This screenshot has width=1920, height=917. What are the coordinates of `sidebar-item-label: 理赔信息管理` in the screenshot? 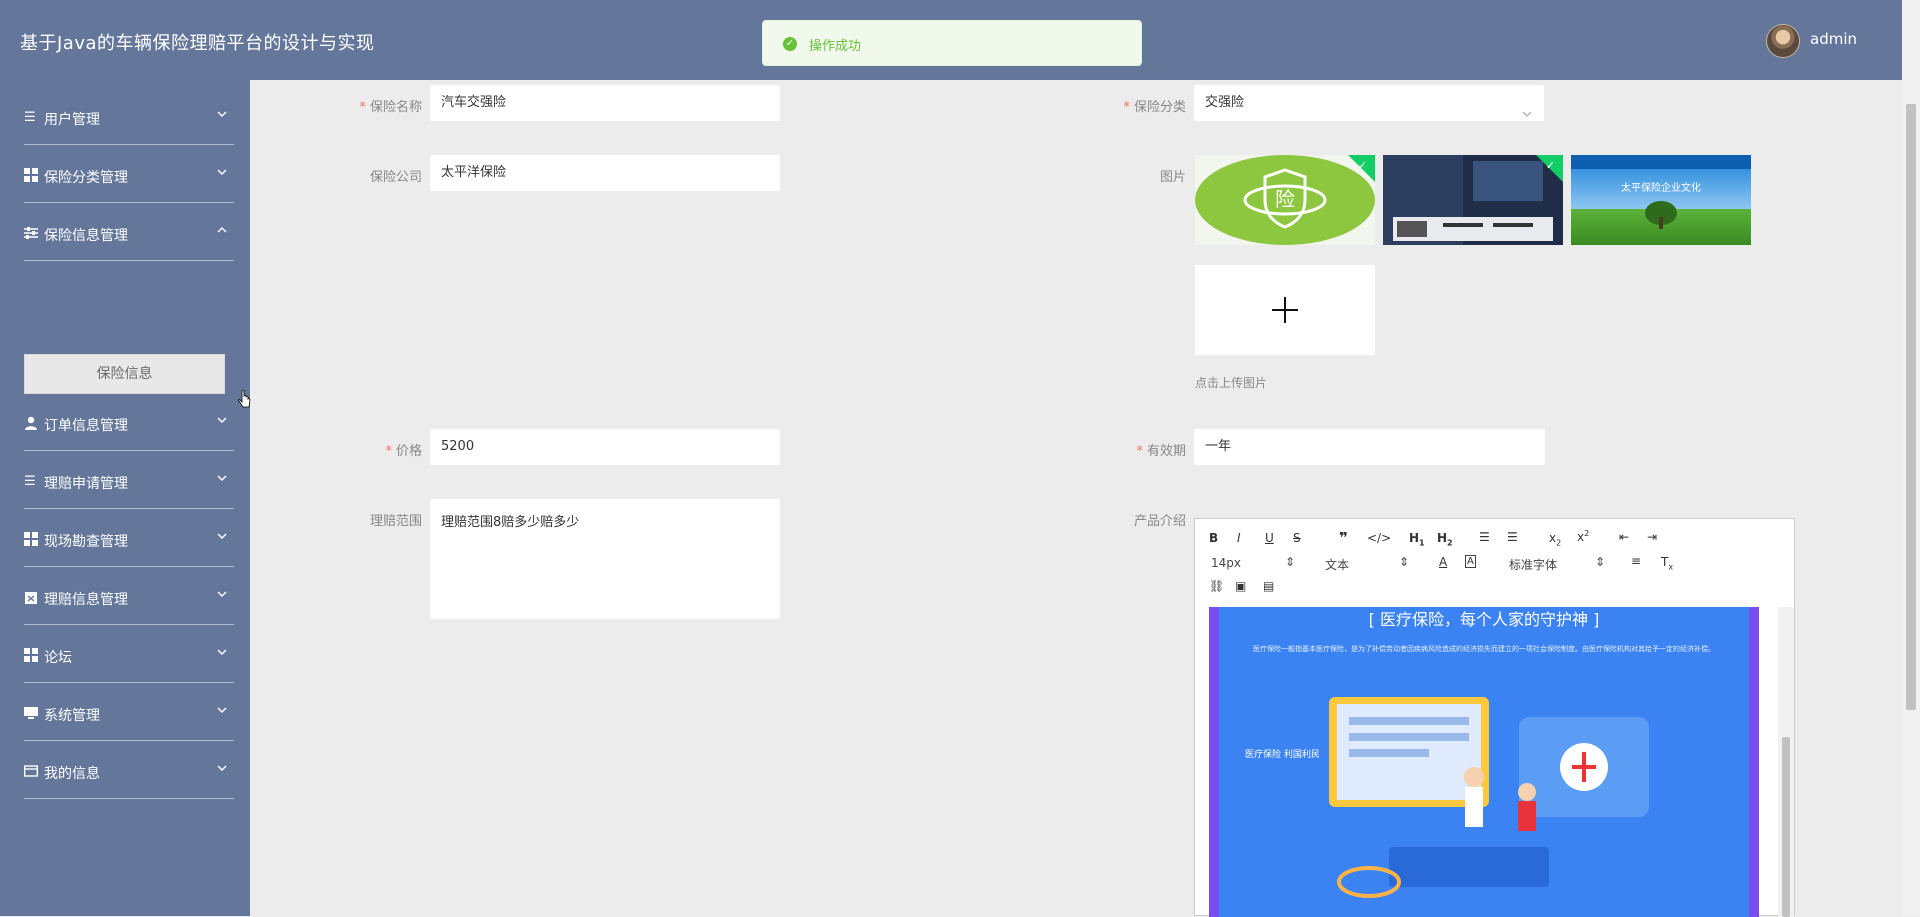 It's located at (86, 600).